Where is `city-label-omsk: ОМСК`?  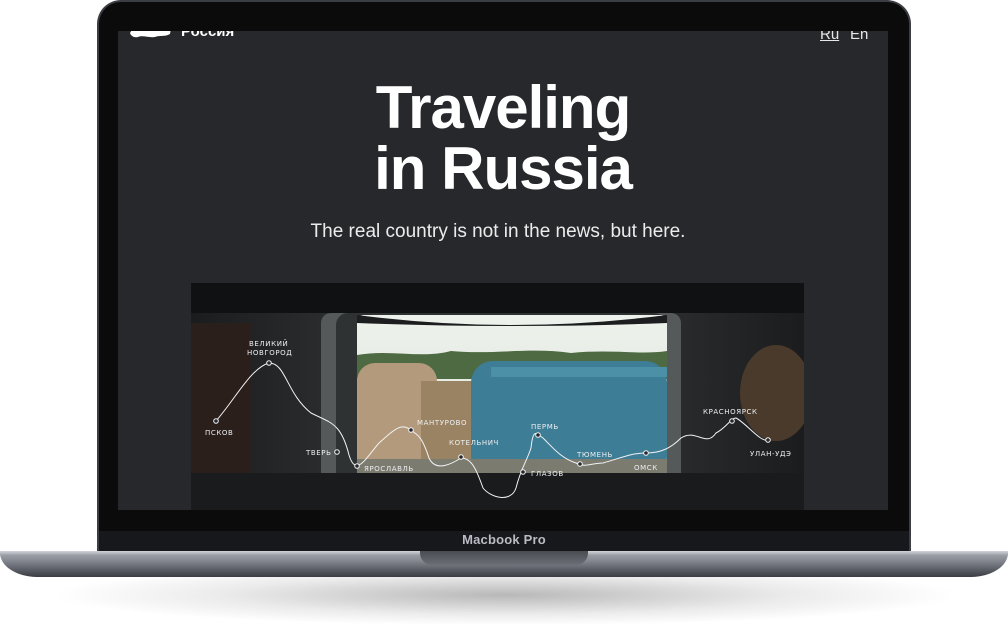 city-label-omsk: ОМСК is located at coordinates (646, 468).